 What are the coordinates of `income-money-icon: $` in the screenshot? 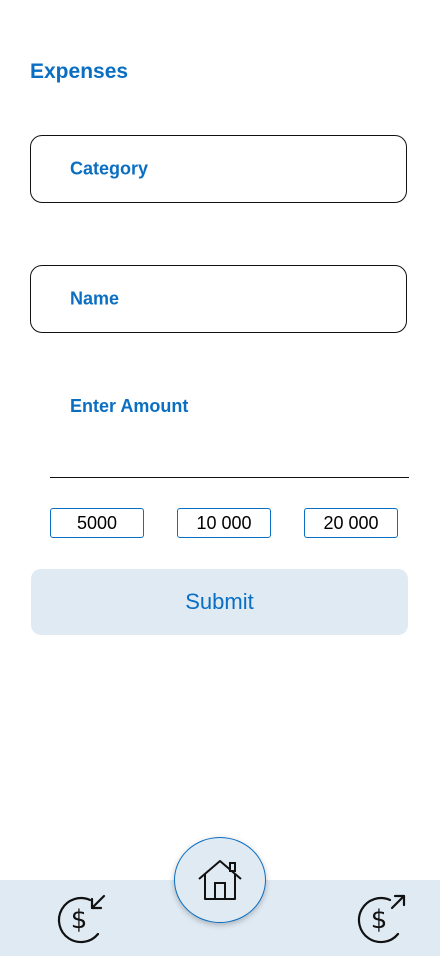 It's located at (82, 918).